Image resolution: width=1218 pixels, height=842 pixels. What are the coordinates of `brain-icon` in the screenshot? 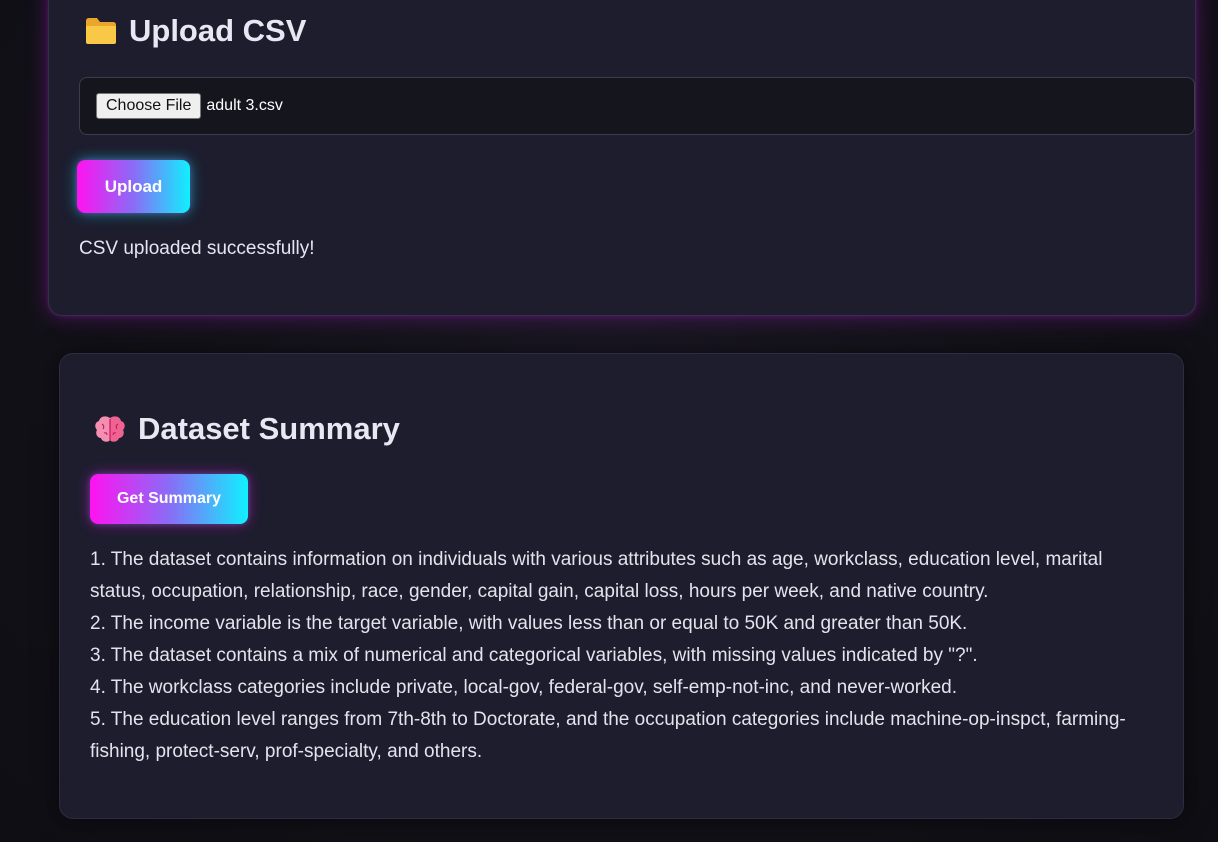 It's located at (110, 429).